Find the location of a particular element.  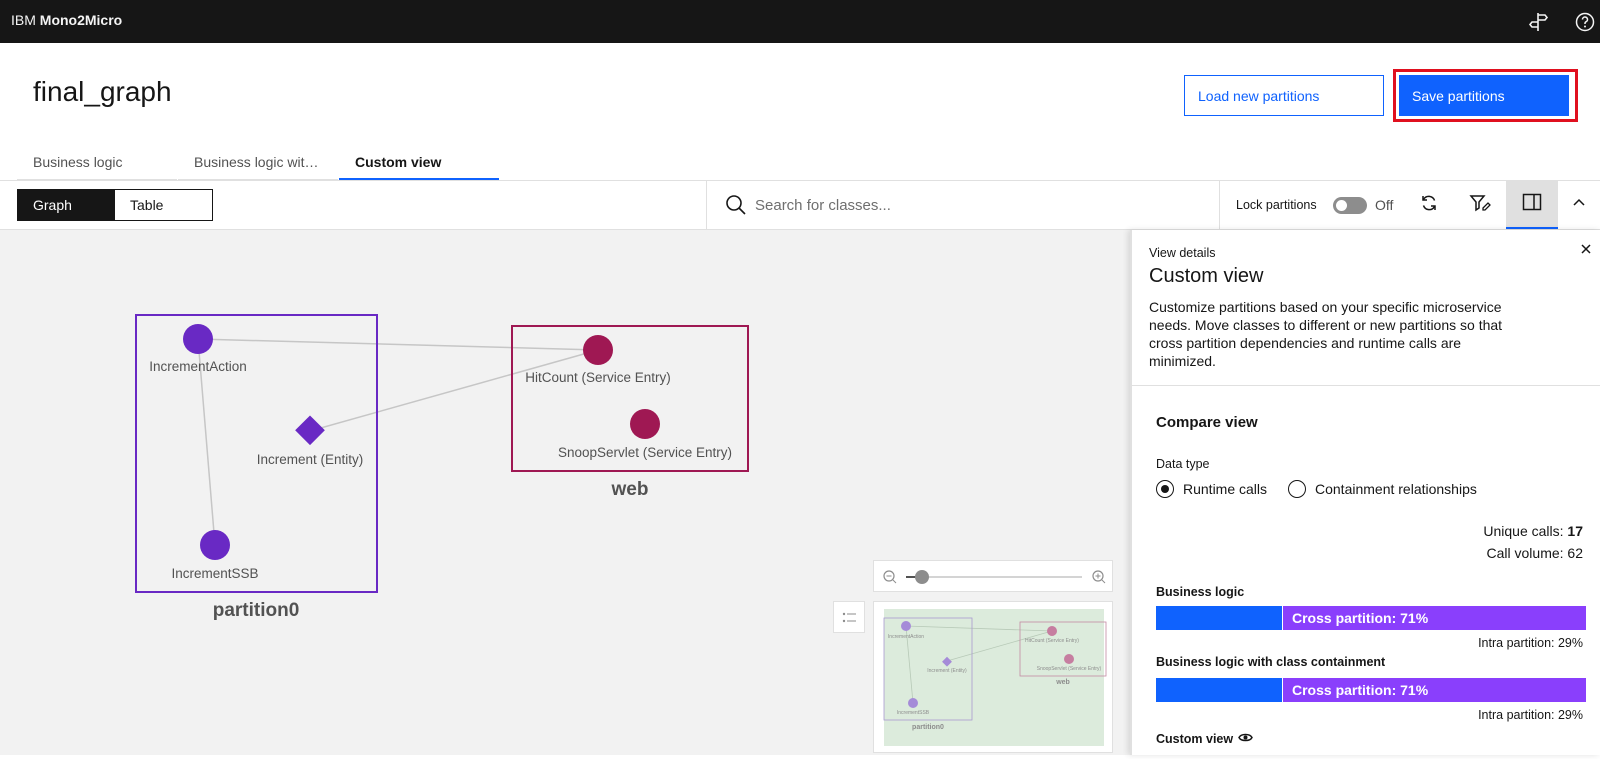

minimap-node-label: SnoopServlet (Service Entry) is located at coordinates (1069, 669).